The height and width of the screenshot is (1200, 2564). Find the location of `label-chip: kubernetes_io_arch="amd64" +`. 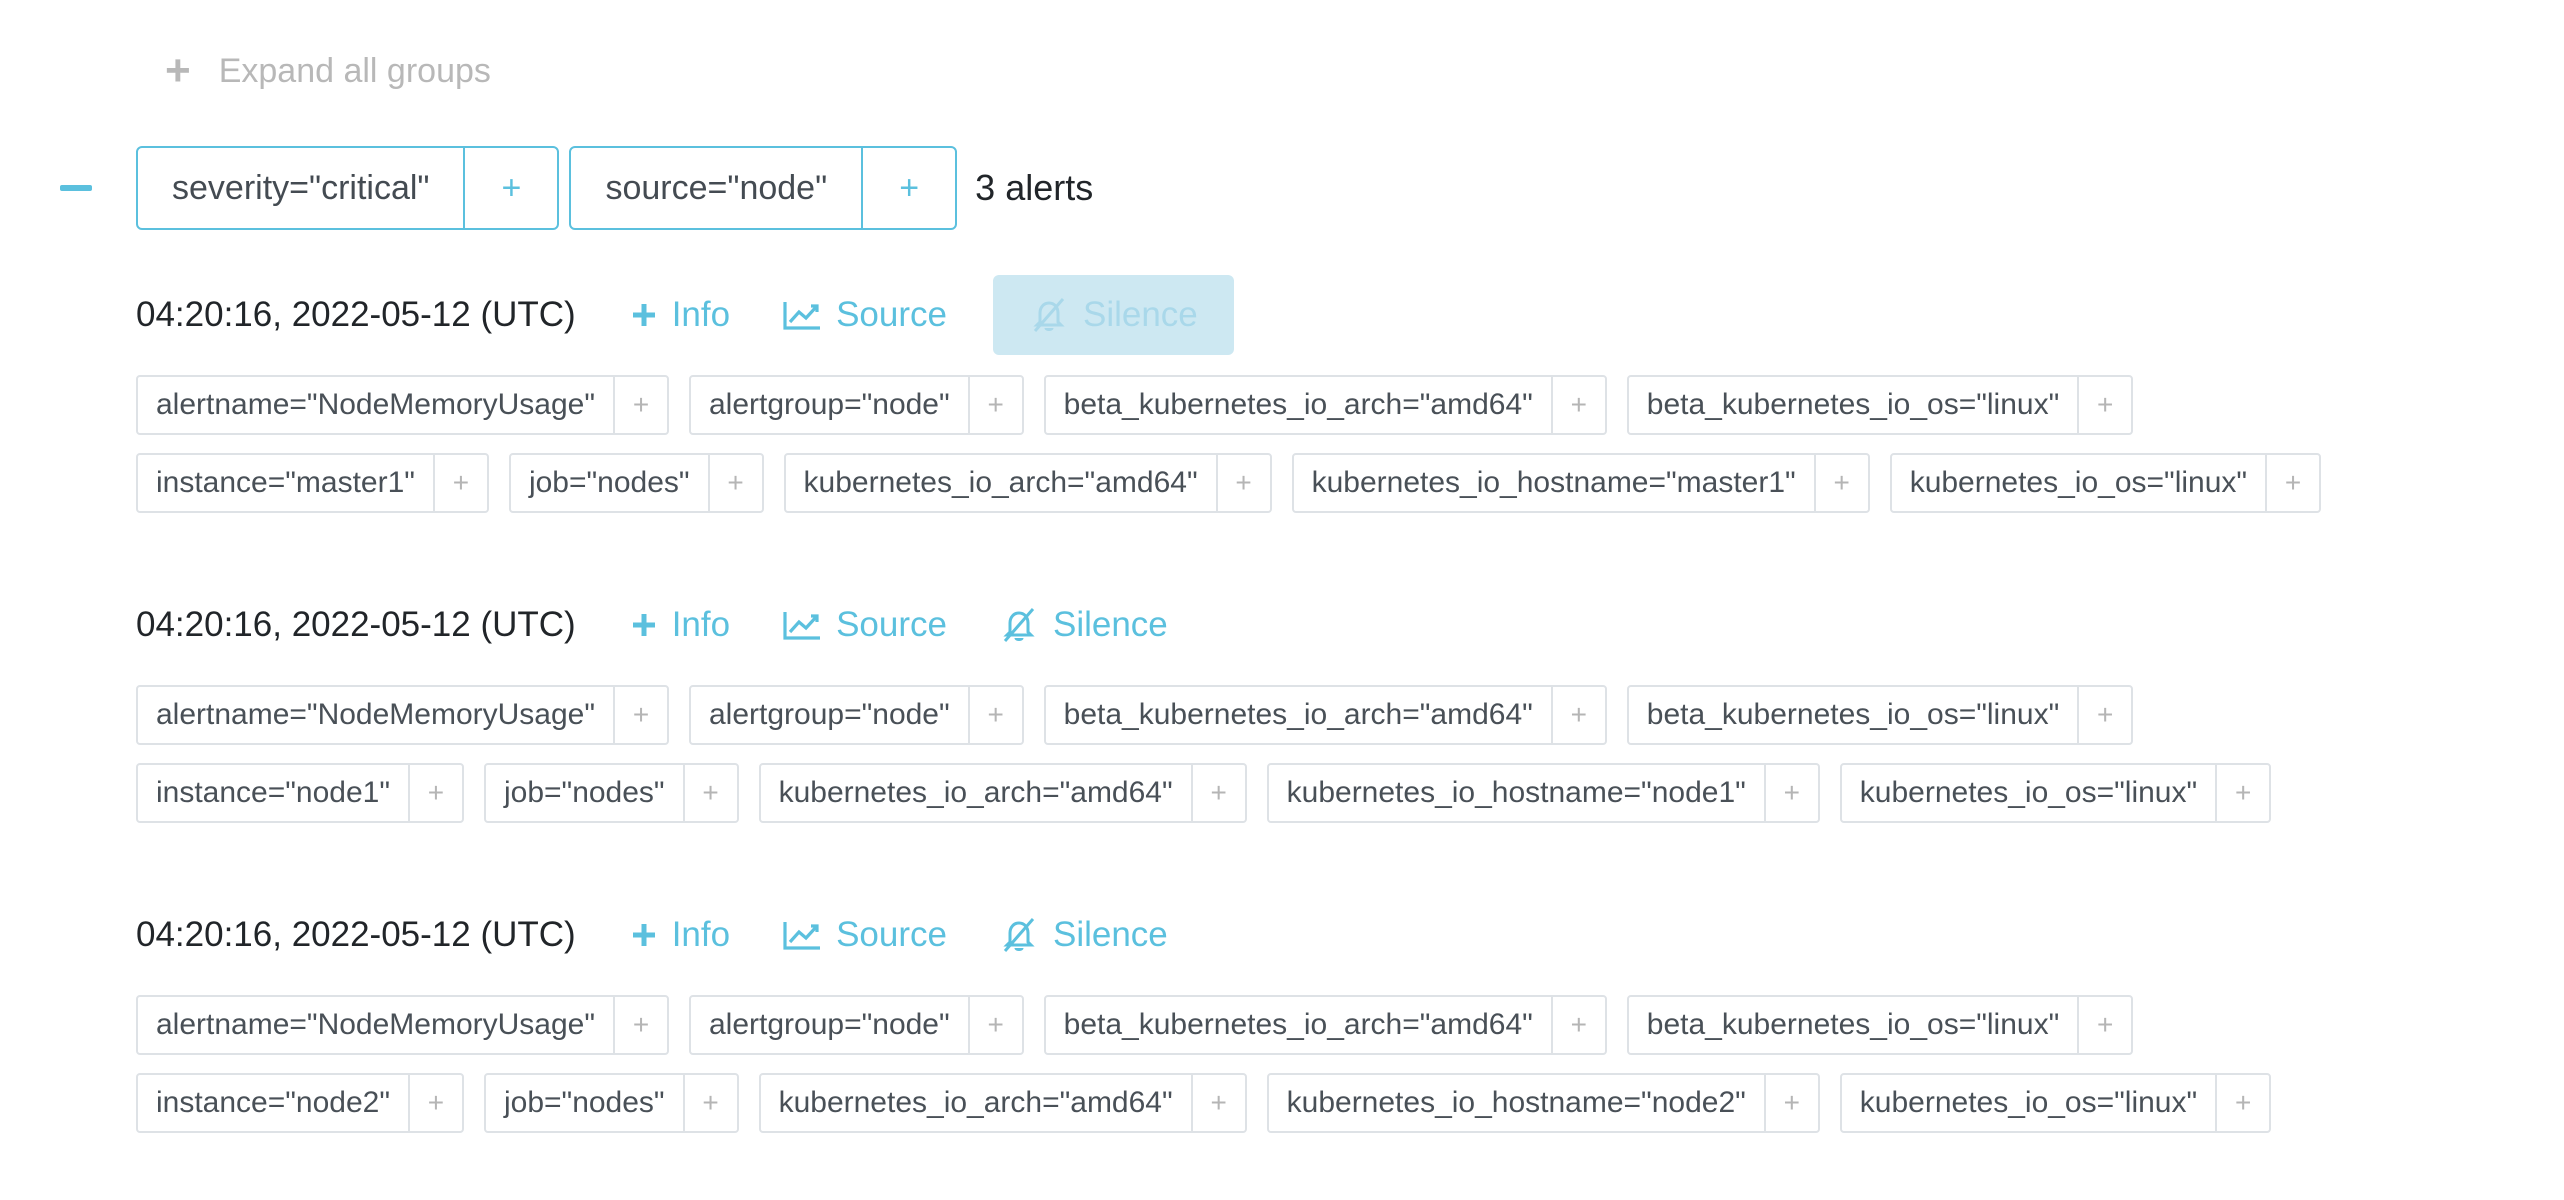

label-chip: kubernetes_io_arch="amd64" + is located at coordinates (1002, 1103).